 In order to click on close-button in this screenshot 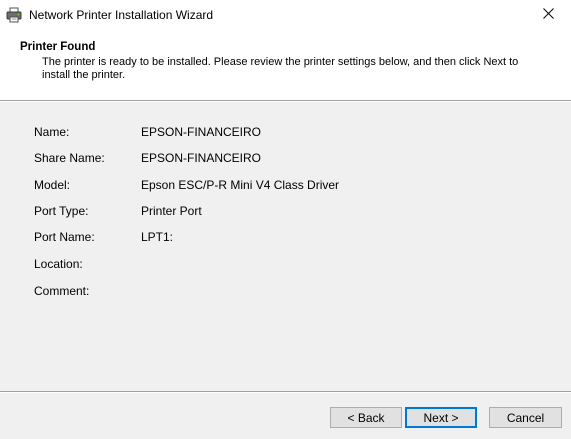, I will do `click(548, 15)`.